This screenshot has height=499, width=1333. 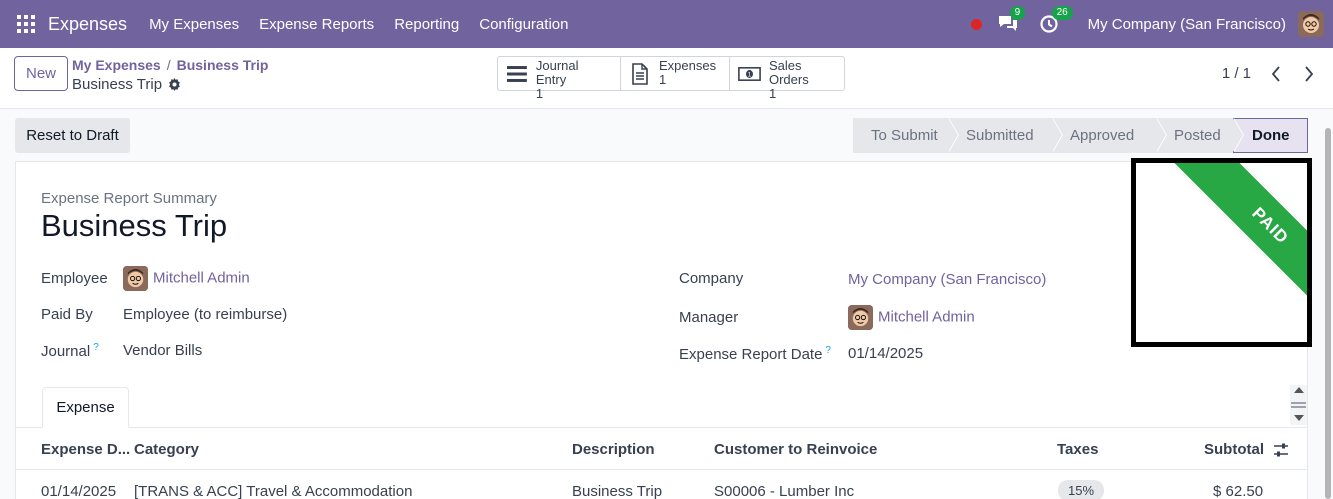 What do you see at coordinates (711, 278) in the screenshot?
I see `company-label: Company` at bounding box center [711, 278].